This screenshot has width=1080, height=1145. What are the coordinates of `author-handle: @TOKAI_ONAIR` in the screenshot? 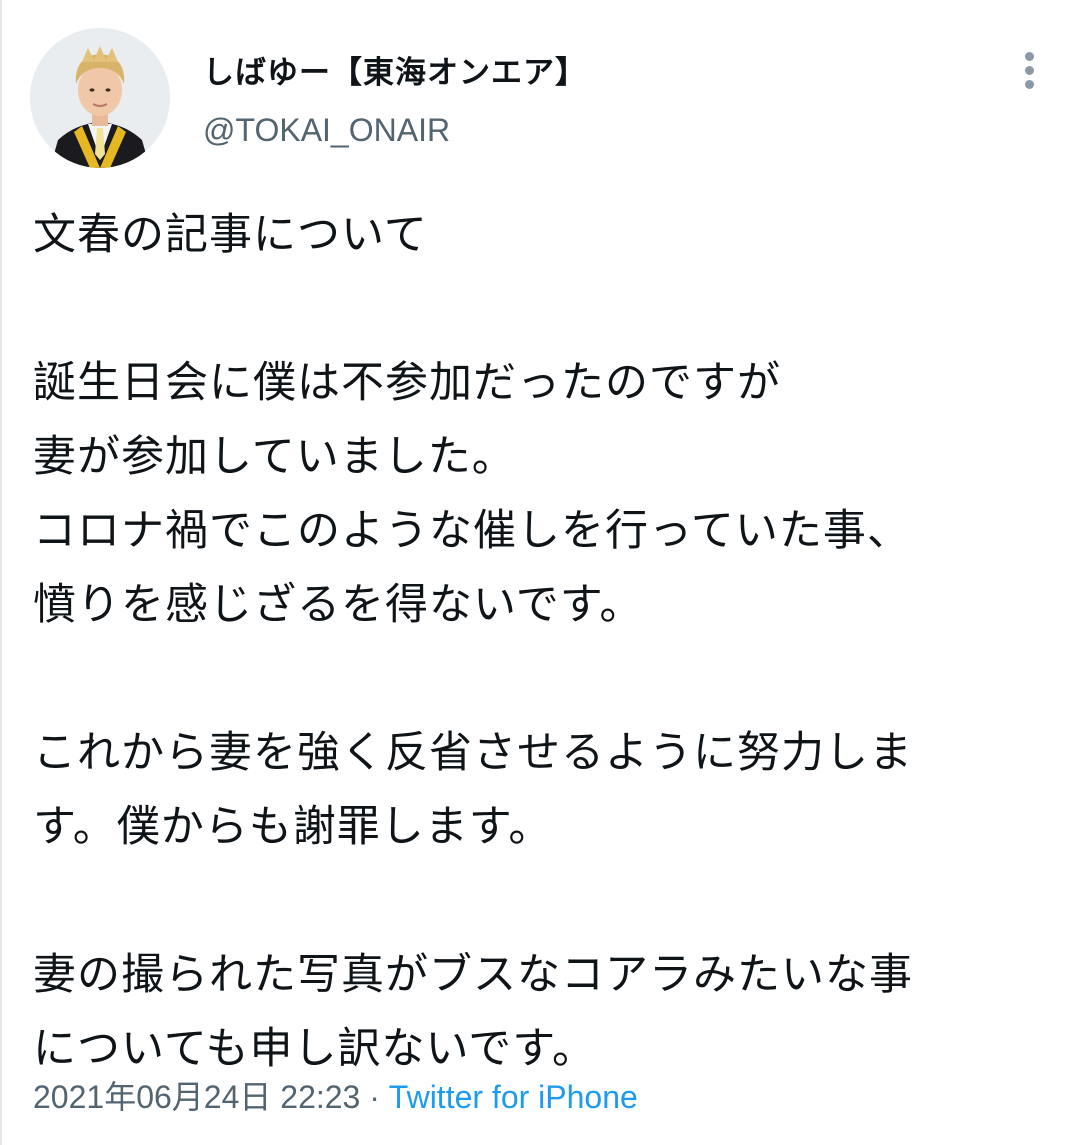 It's located at (326, 130).